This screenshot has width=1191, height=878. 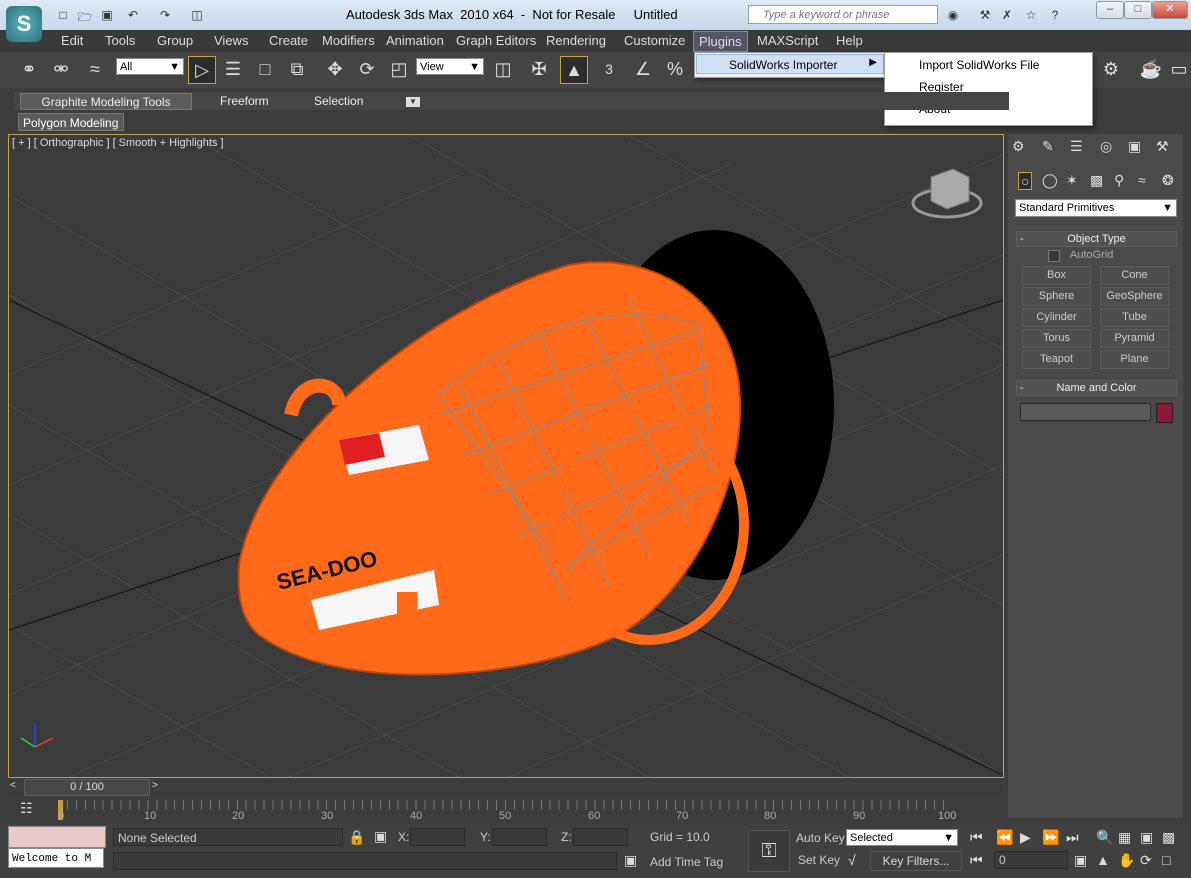 What do you see at coordinates (150, 66) in the screenshot?
I see `selection-filter-dropdown: All ▼` at bounding box center [150, 66].